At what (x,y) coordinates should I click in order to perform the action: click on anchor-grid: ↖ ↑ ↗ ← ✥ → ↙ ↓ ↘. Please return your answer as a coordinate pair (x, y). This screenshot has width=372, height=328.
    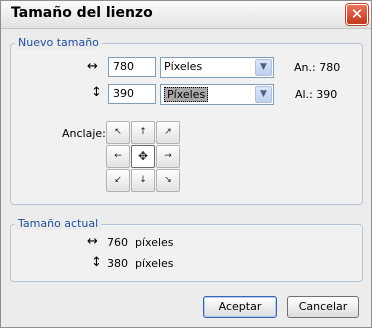
    Looking at the image, I should click on (143, 156).